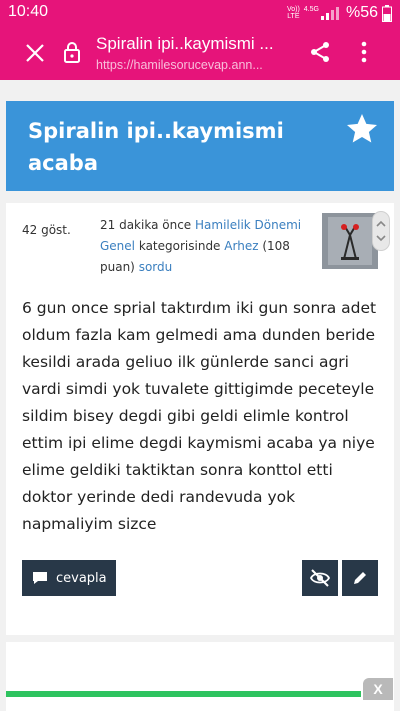 This screenshot has height=711, width=400. What do you see at coordinates (200, 676) in the screenshot?
I see `answer-card` at bounding box center [200, 676].